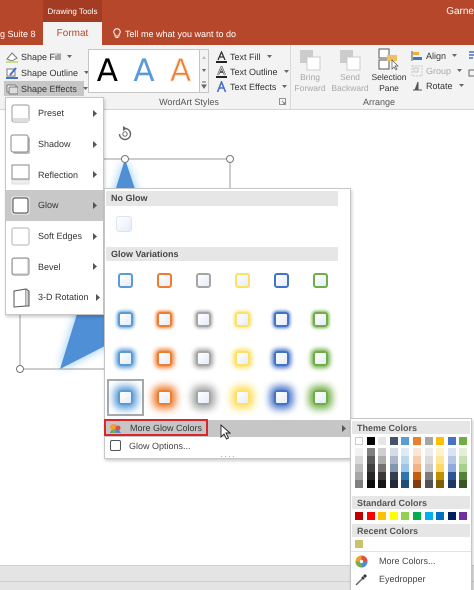  Describe the element at coordinates (437, 55) in the screenshot. I see `ribbon-command: Align` at that location.